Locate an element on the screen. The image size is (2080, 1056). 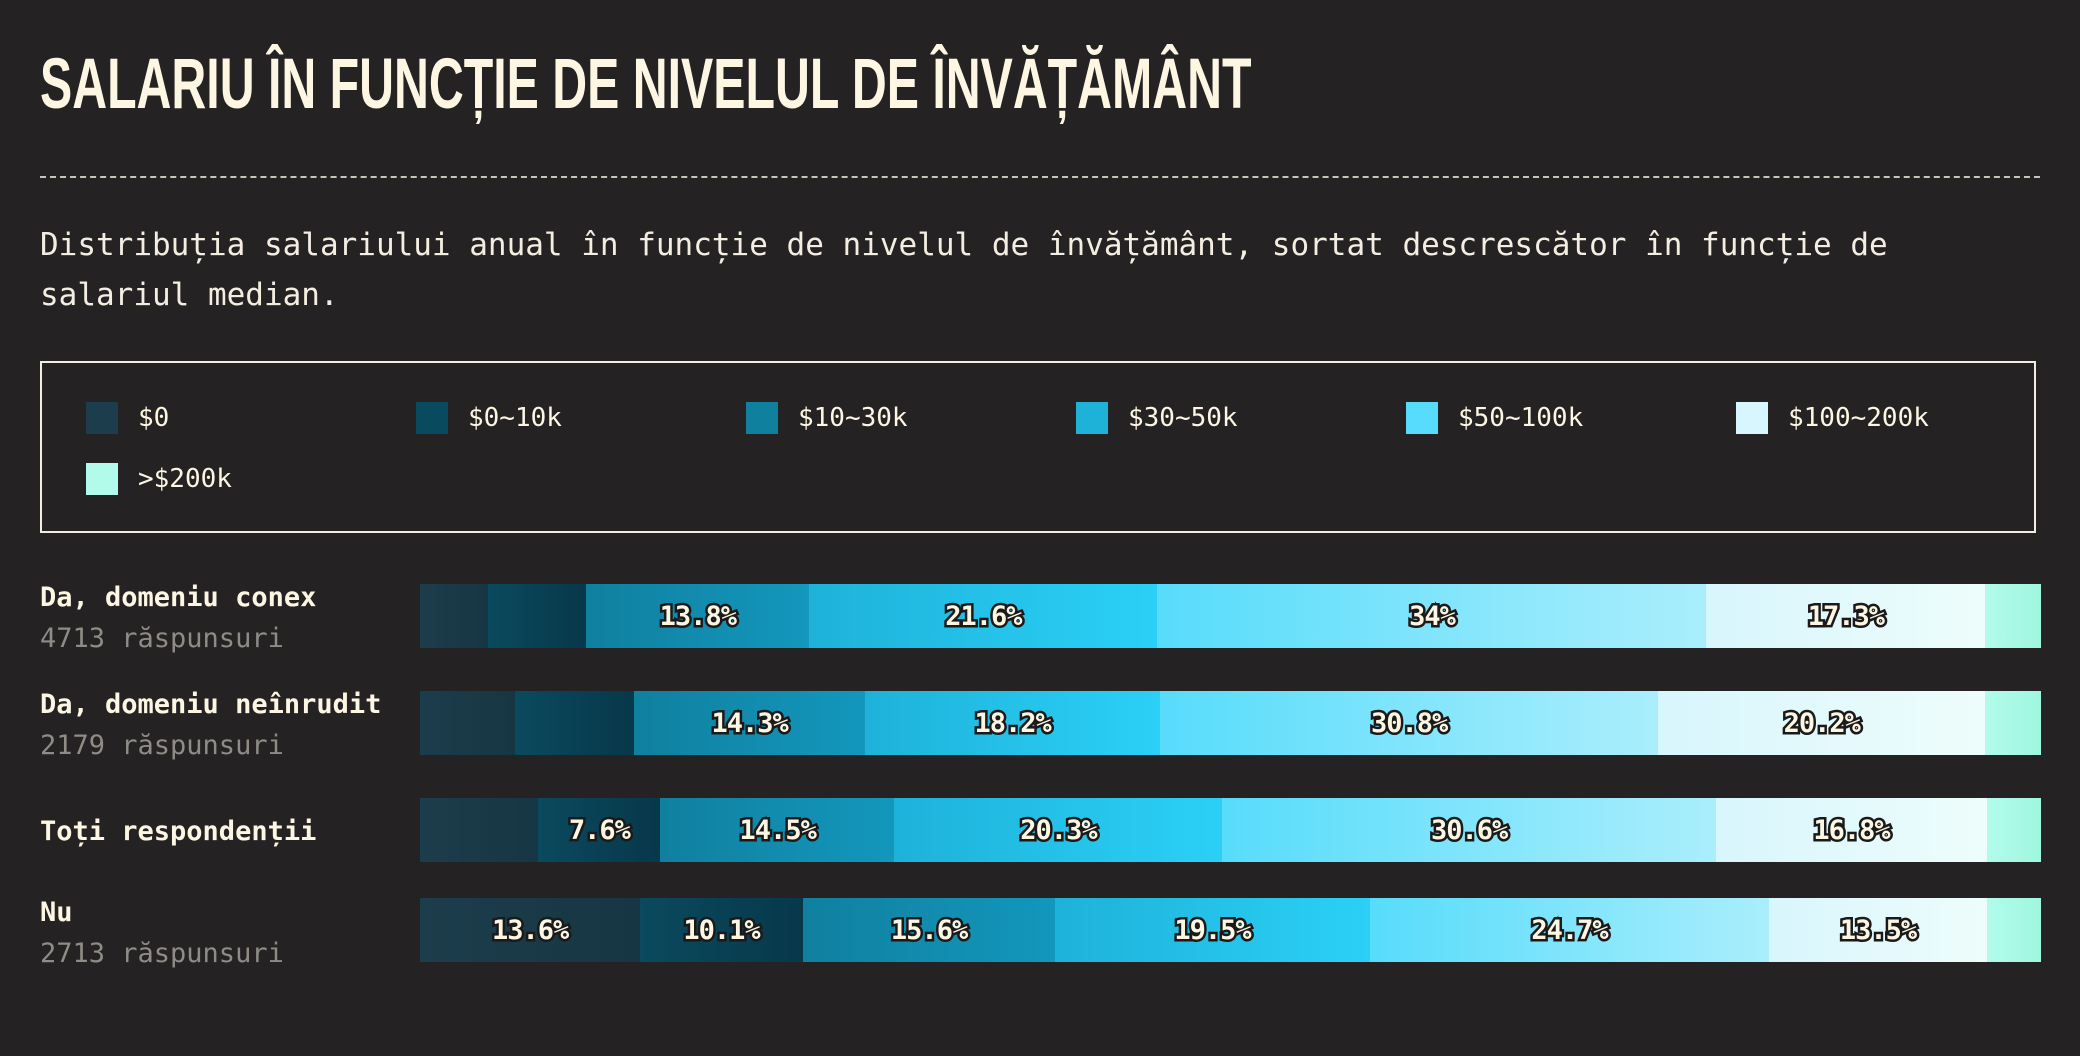
bar-value-label: 14.5% is located at coordinates (778, 830).